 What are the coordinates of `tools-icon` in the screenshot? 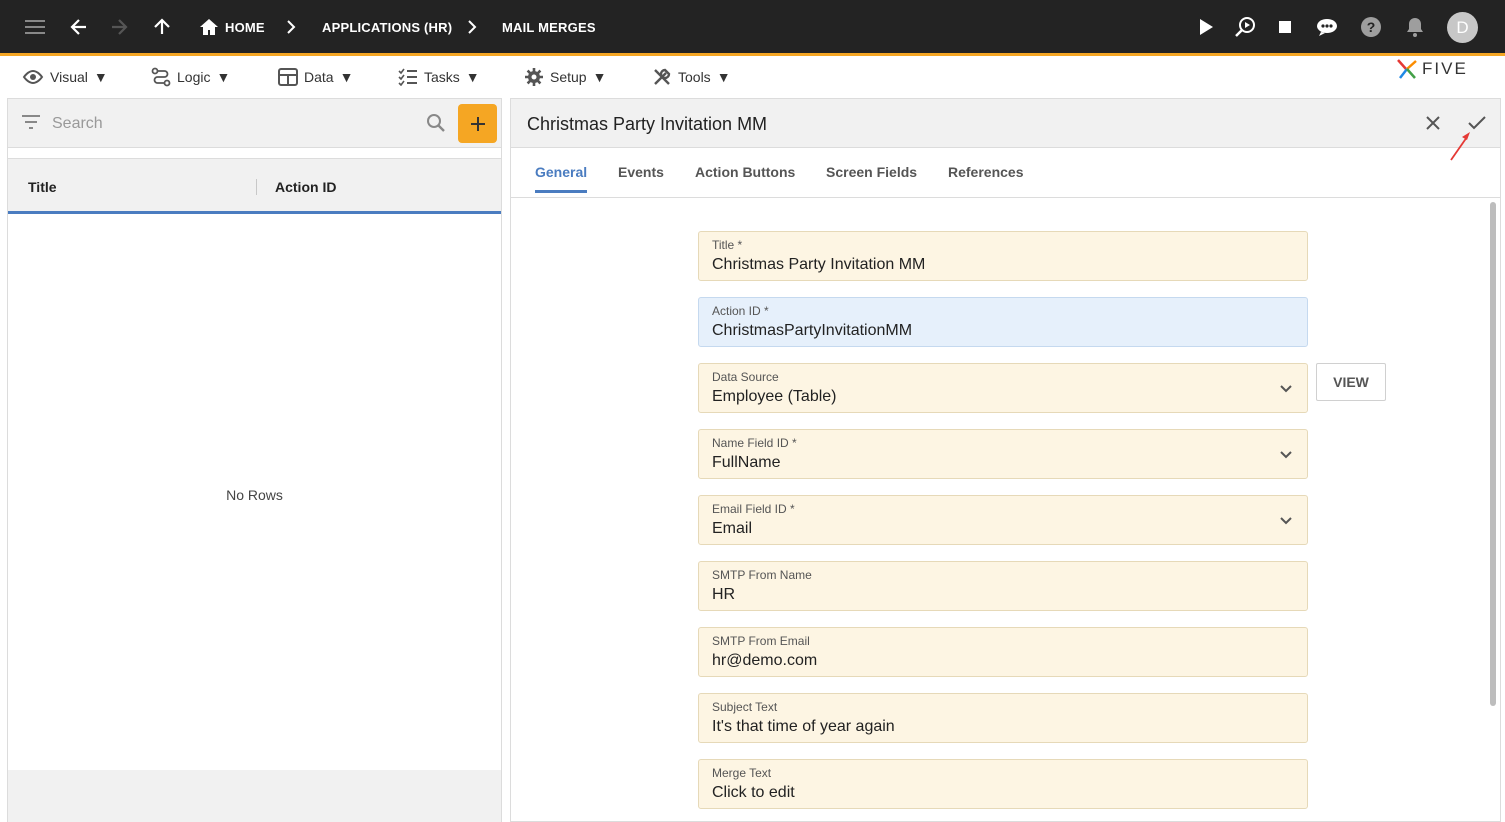 It's located at (662, 76).